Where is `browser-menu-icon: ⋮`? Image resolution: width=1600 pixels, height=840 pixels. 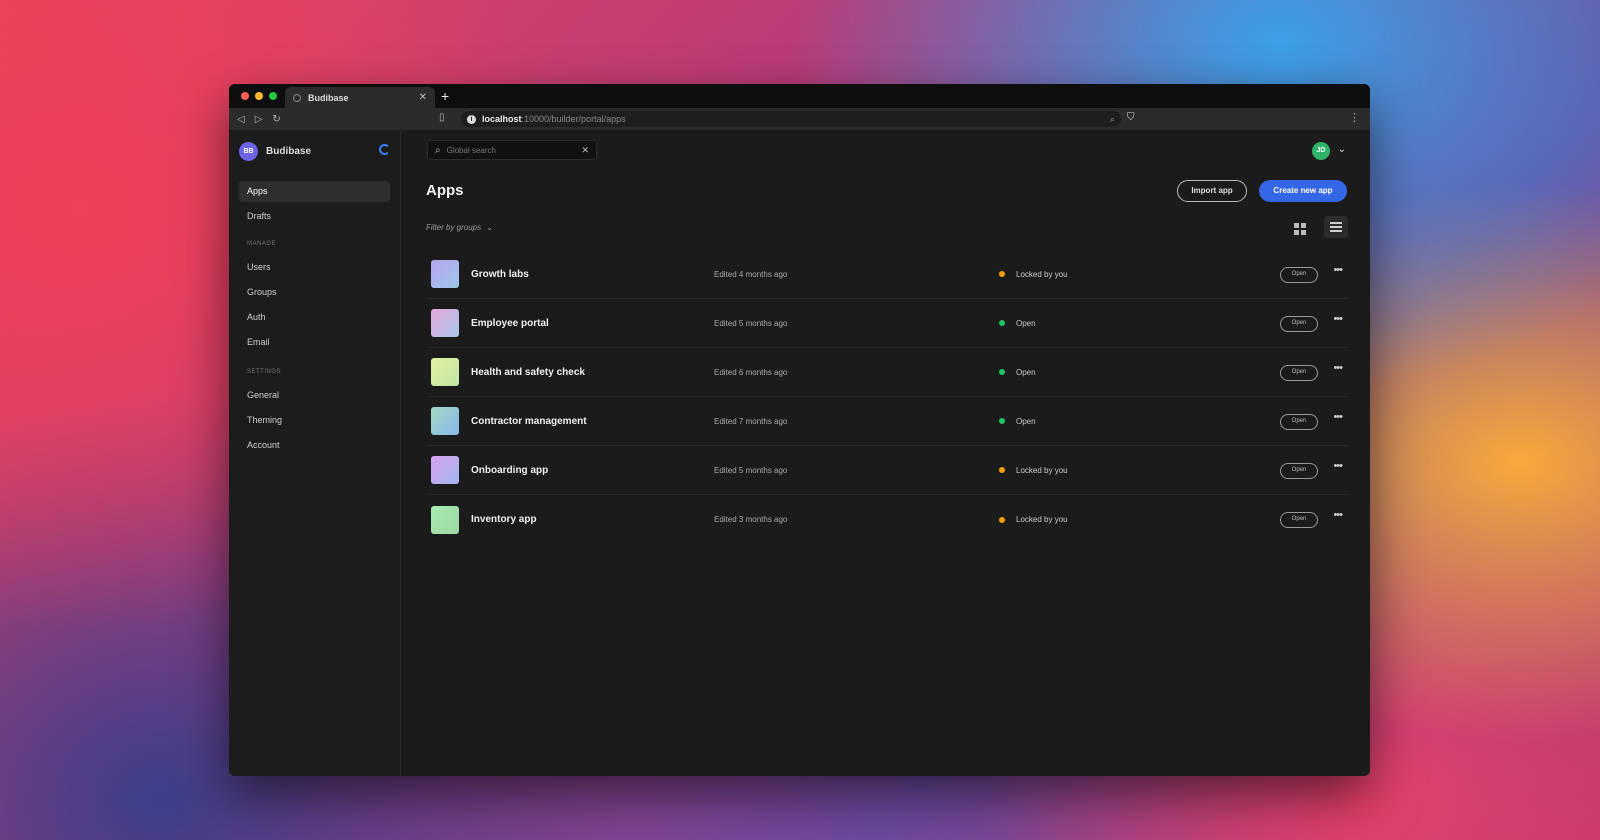
browser-menu-icon: ⋮ is located at coordinates (1354, 117).